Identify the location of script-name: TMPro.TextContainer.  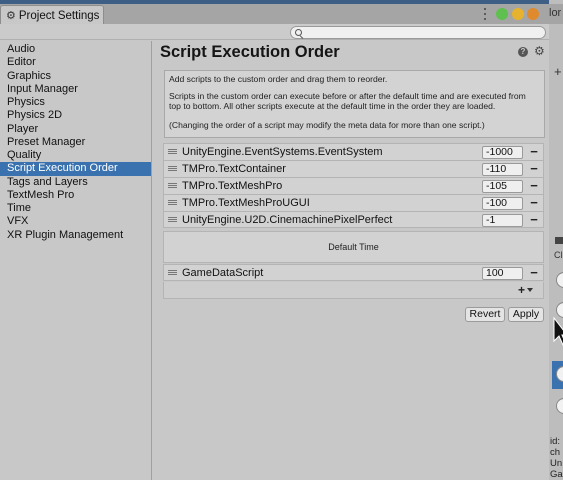
(234, 169).